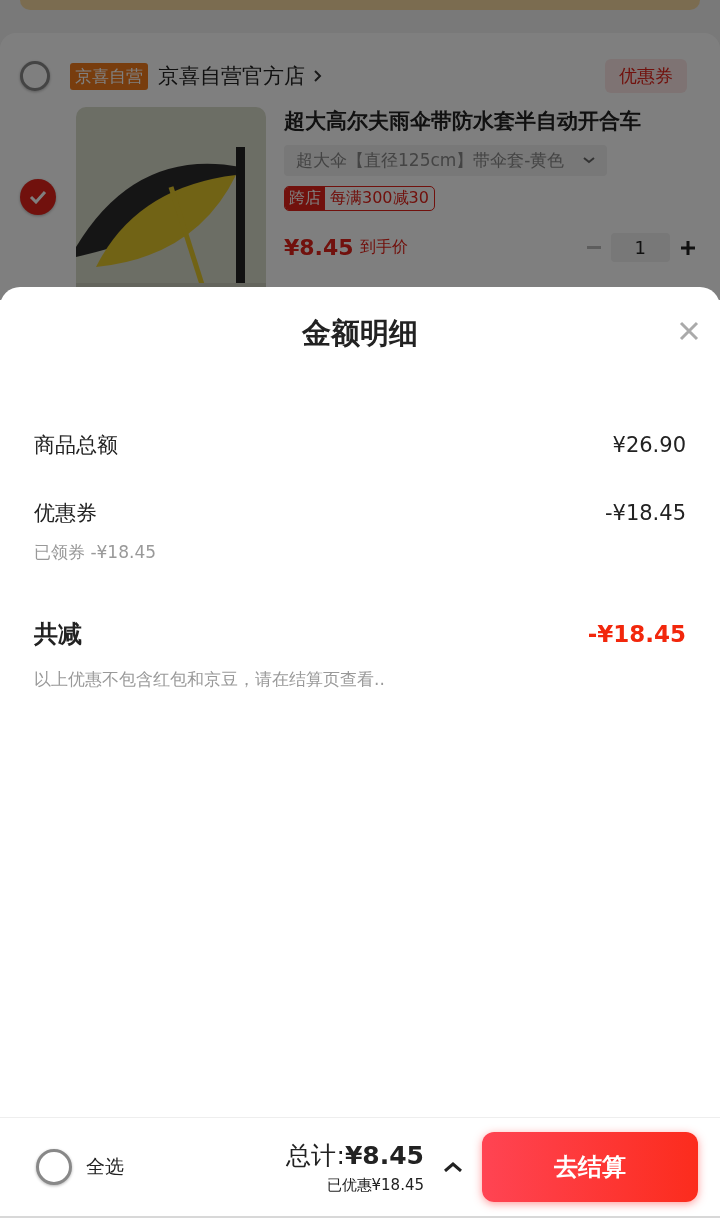  What do you see at coordinates (588, 160) in the screenshot?
I see `chevron-down-icon` at bounding box center [588, 160].